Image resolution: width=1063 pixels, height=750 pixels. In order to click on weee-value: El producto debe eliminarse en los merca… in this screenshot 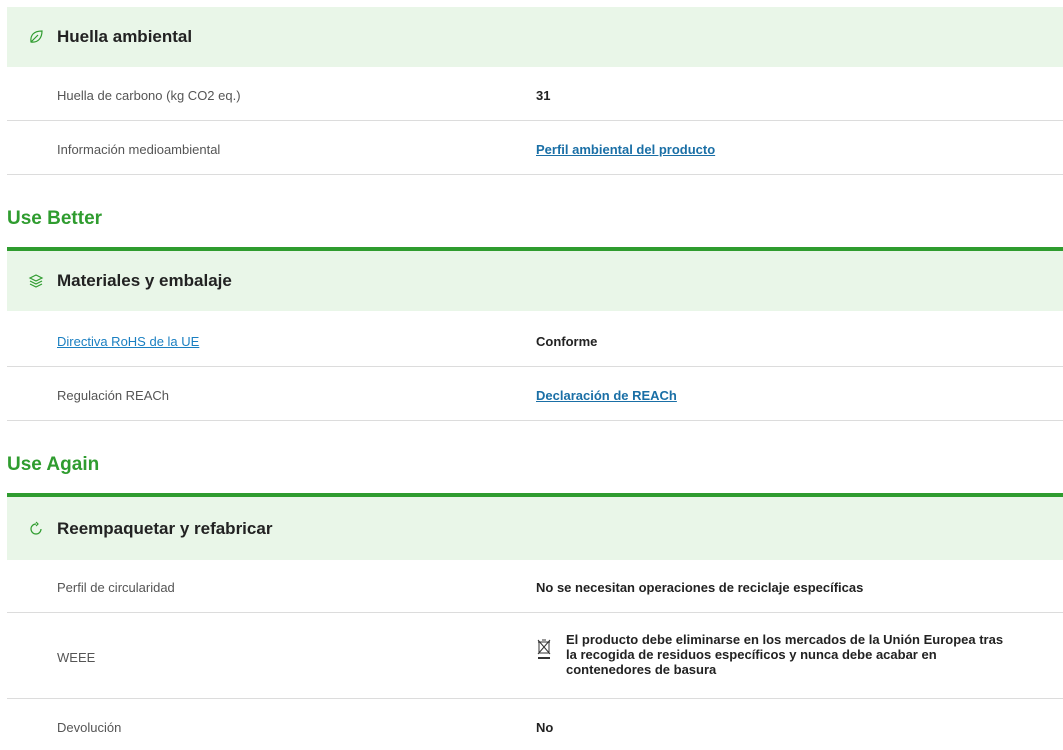, I will do `click(776, 654)`.